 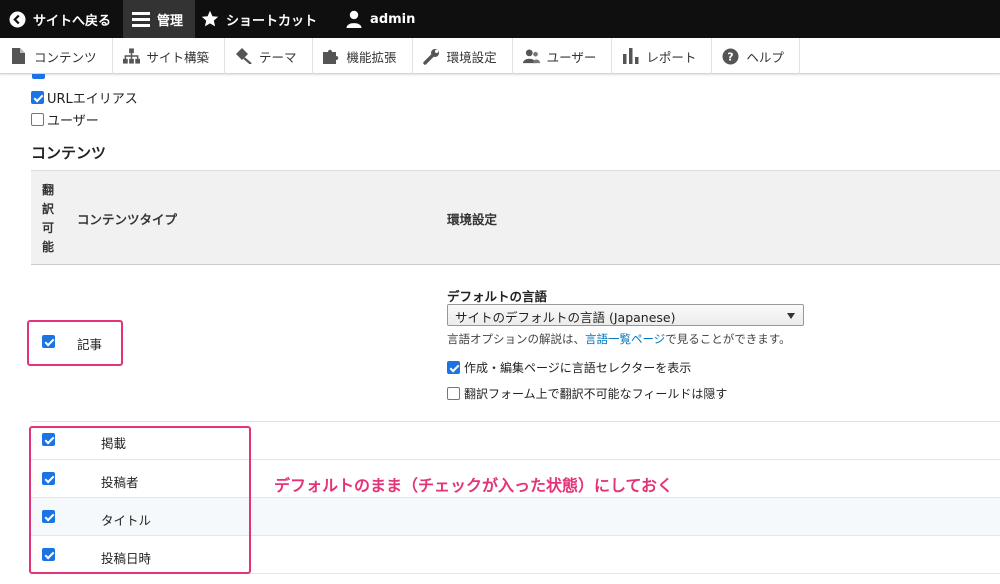 What do you see at coordinates (578, 368) in the screenshot?
I see `show-language-selector-label: 作成・編集ページに言語セレクターを表示` at bounding box center [578, 368].